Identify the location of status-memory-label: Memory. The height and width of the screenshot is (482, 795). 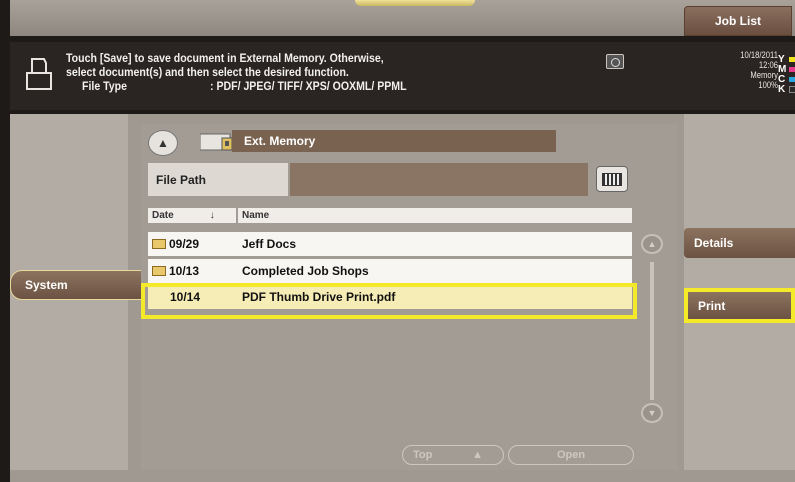
(764, 75).